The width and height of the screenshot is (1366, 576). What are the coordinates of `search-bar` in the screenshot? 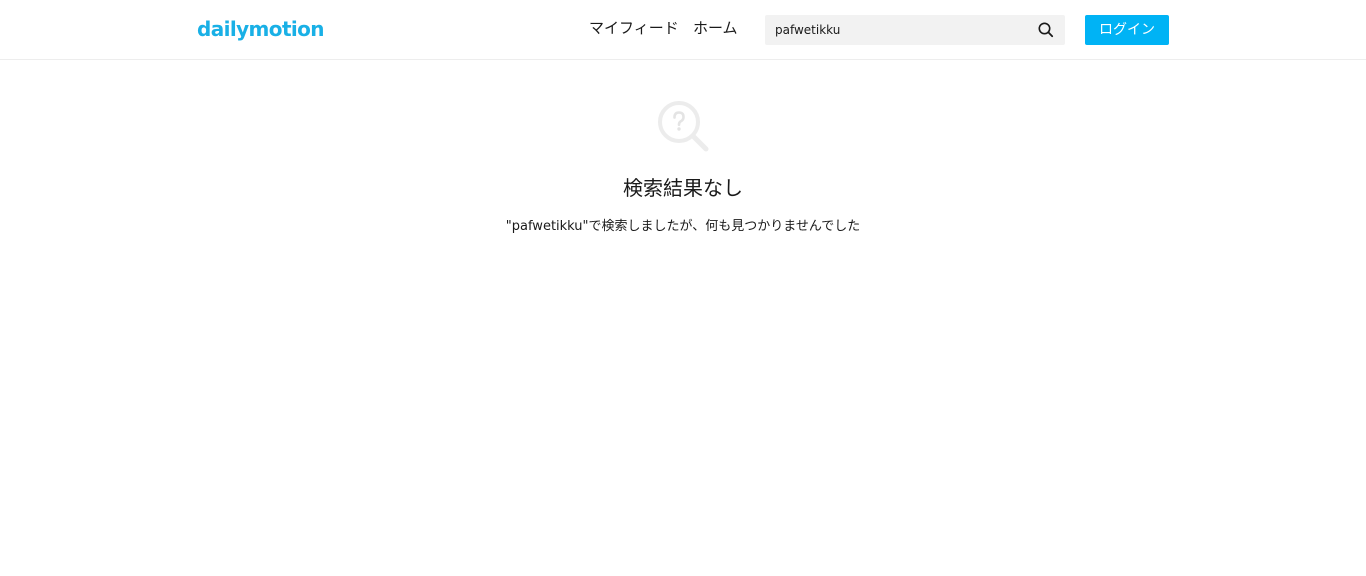 It's located at (915, 30).